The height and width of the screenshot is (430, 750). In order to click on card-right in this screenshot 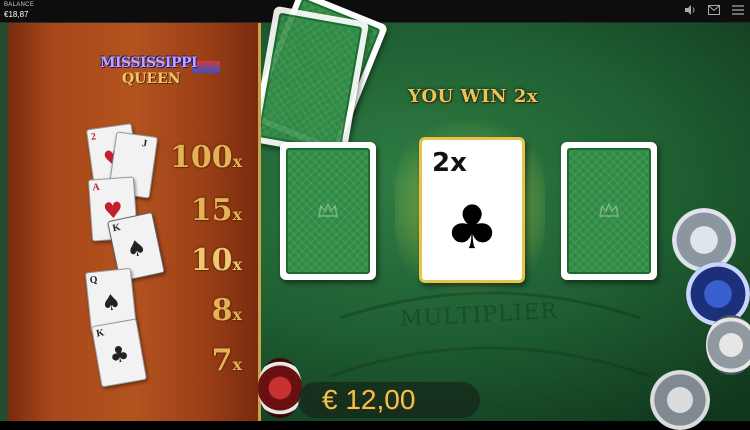, I will do `click(609, 211)`.